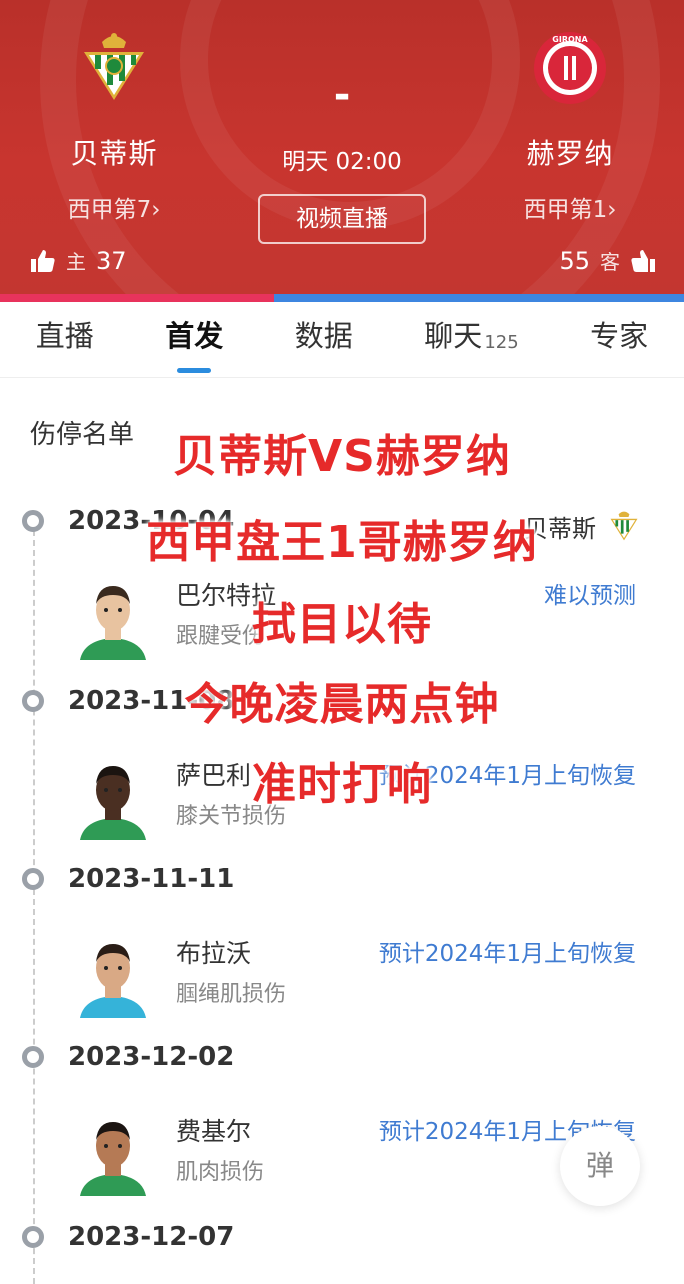 The image size is (684, 1284). What do you see at coordinates (342, 456) in the screenshot?
I see `overlay-caption-line: 贝蒂斯VS赫罗纳` at bounding box center [342, 456].